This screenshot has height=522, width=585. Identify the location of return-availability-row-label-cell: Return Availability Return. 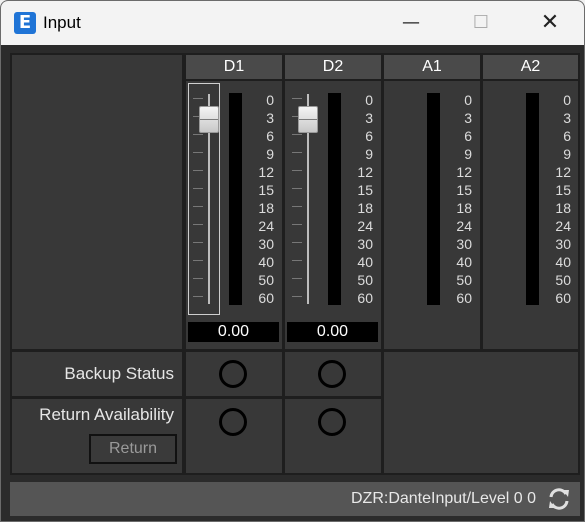
(97, 436).